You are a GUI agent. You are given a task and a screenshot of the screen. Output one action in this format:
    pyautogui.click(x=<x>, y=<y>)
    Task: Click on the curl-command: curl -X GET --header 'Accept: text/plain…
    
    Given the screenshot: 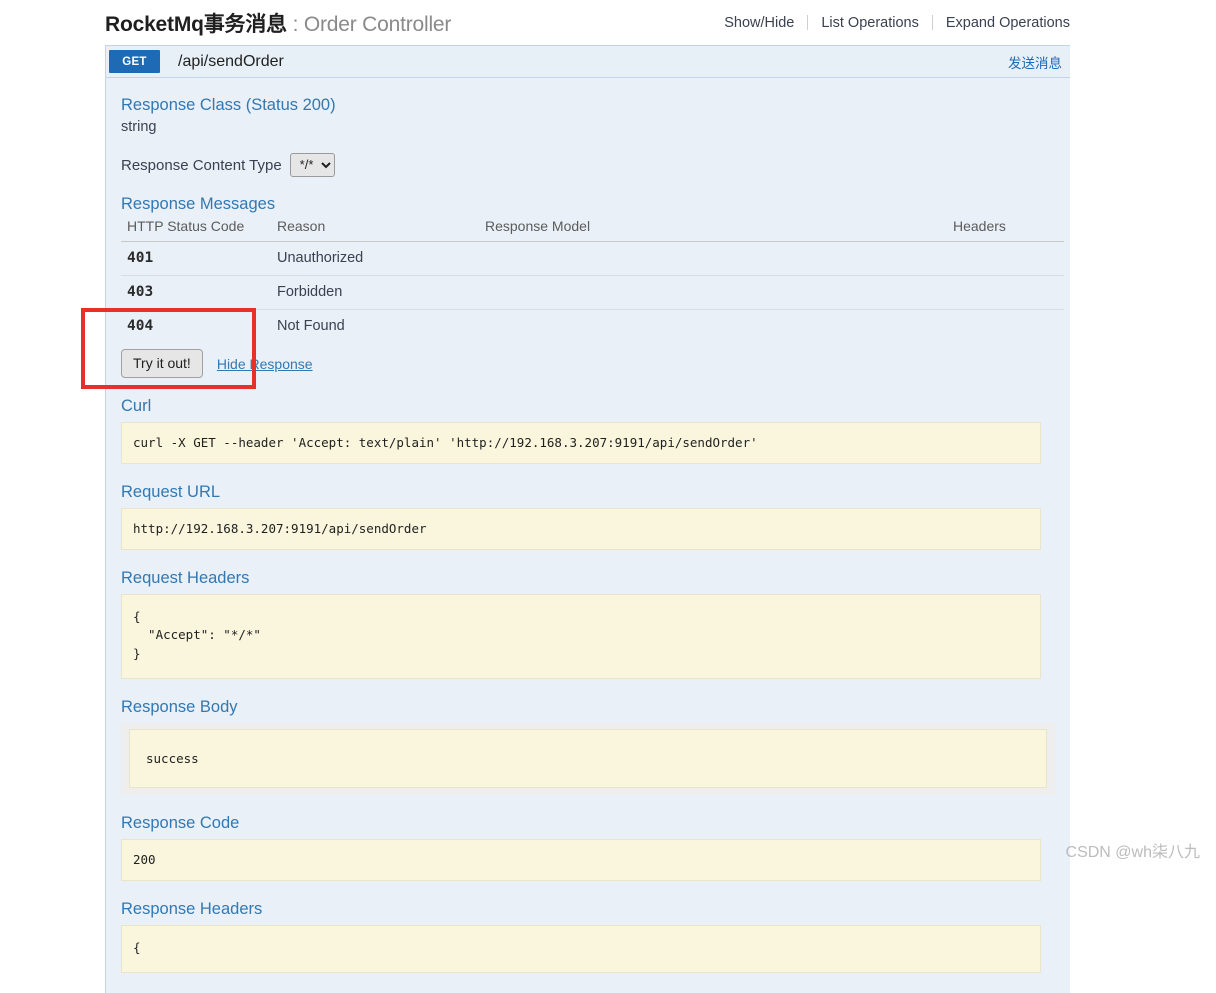 What is the action you would take?
    pyautogui.click(x=581, y=443)
    